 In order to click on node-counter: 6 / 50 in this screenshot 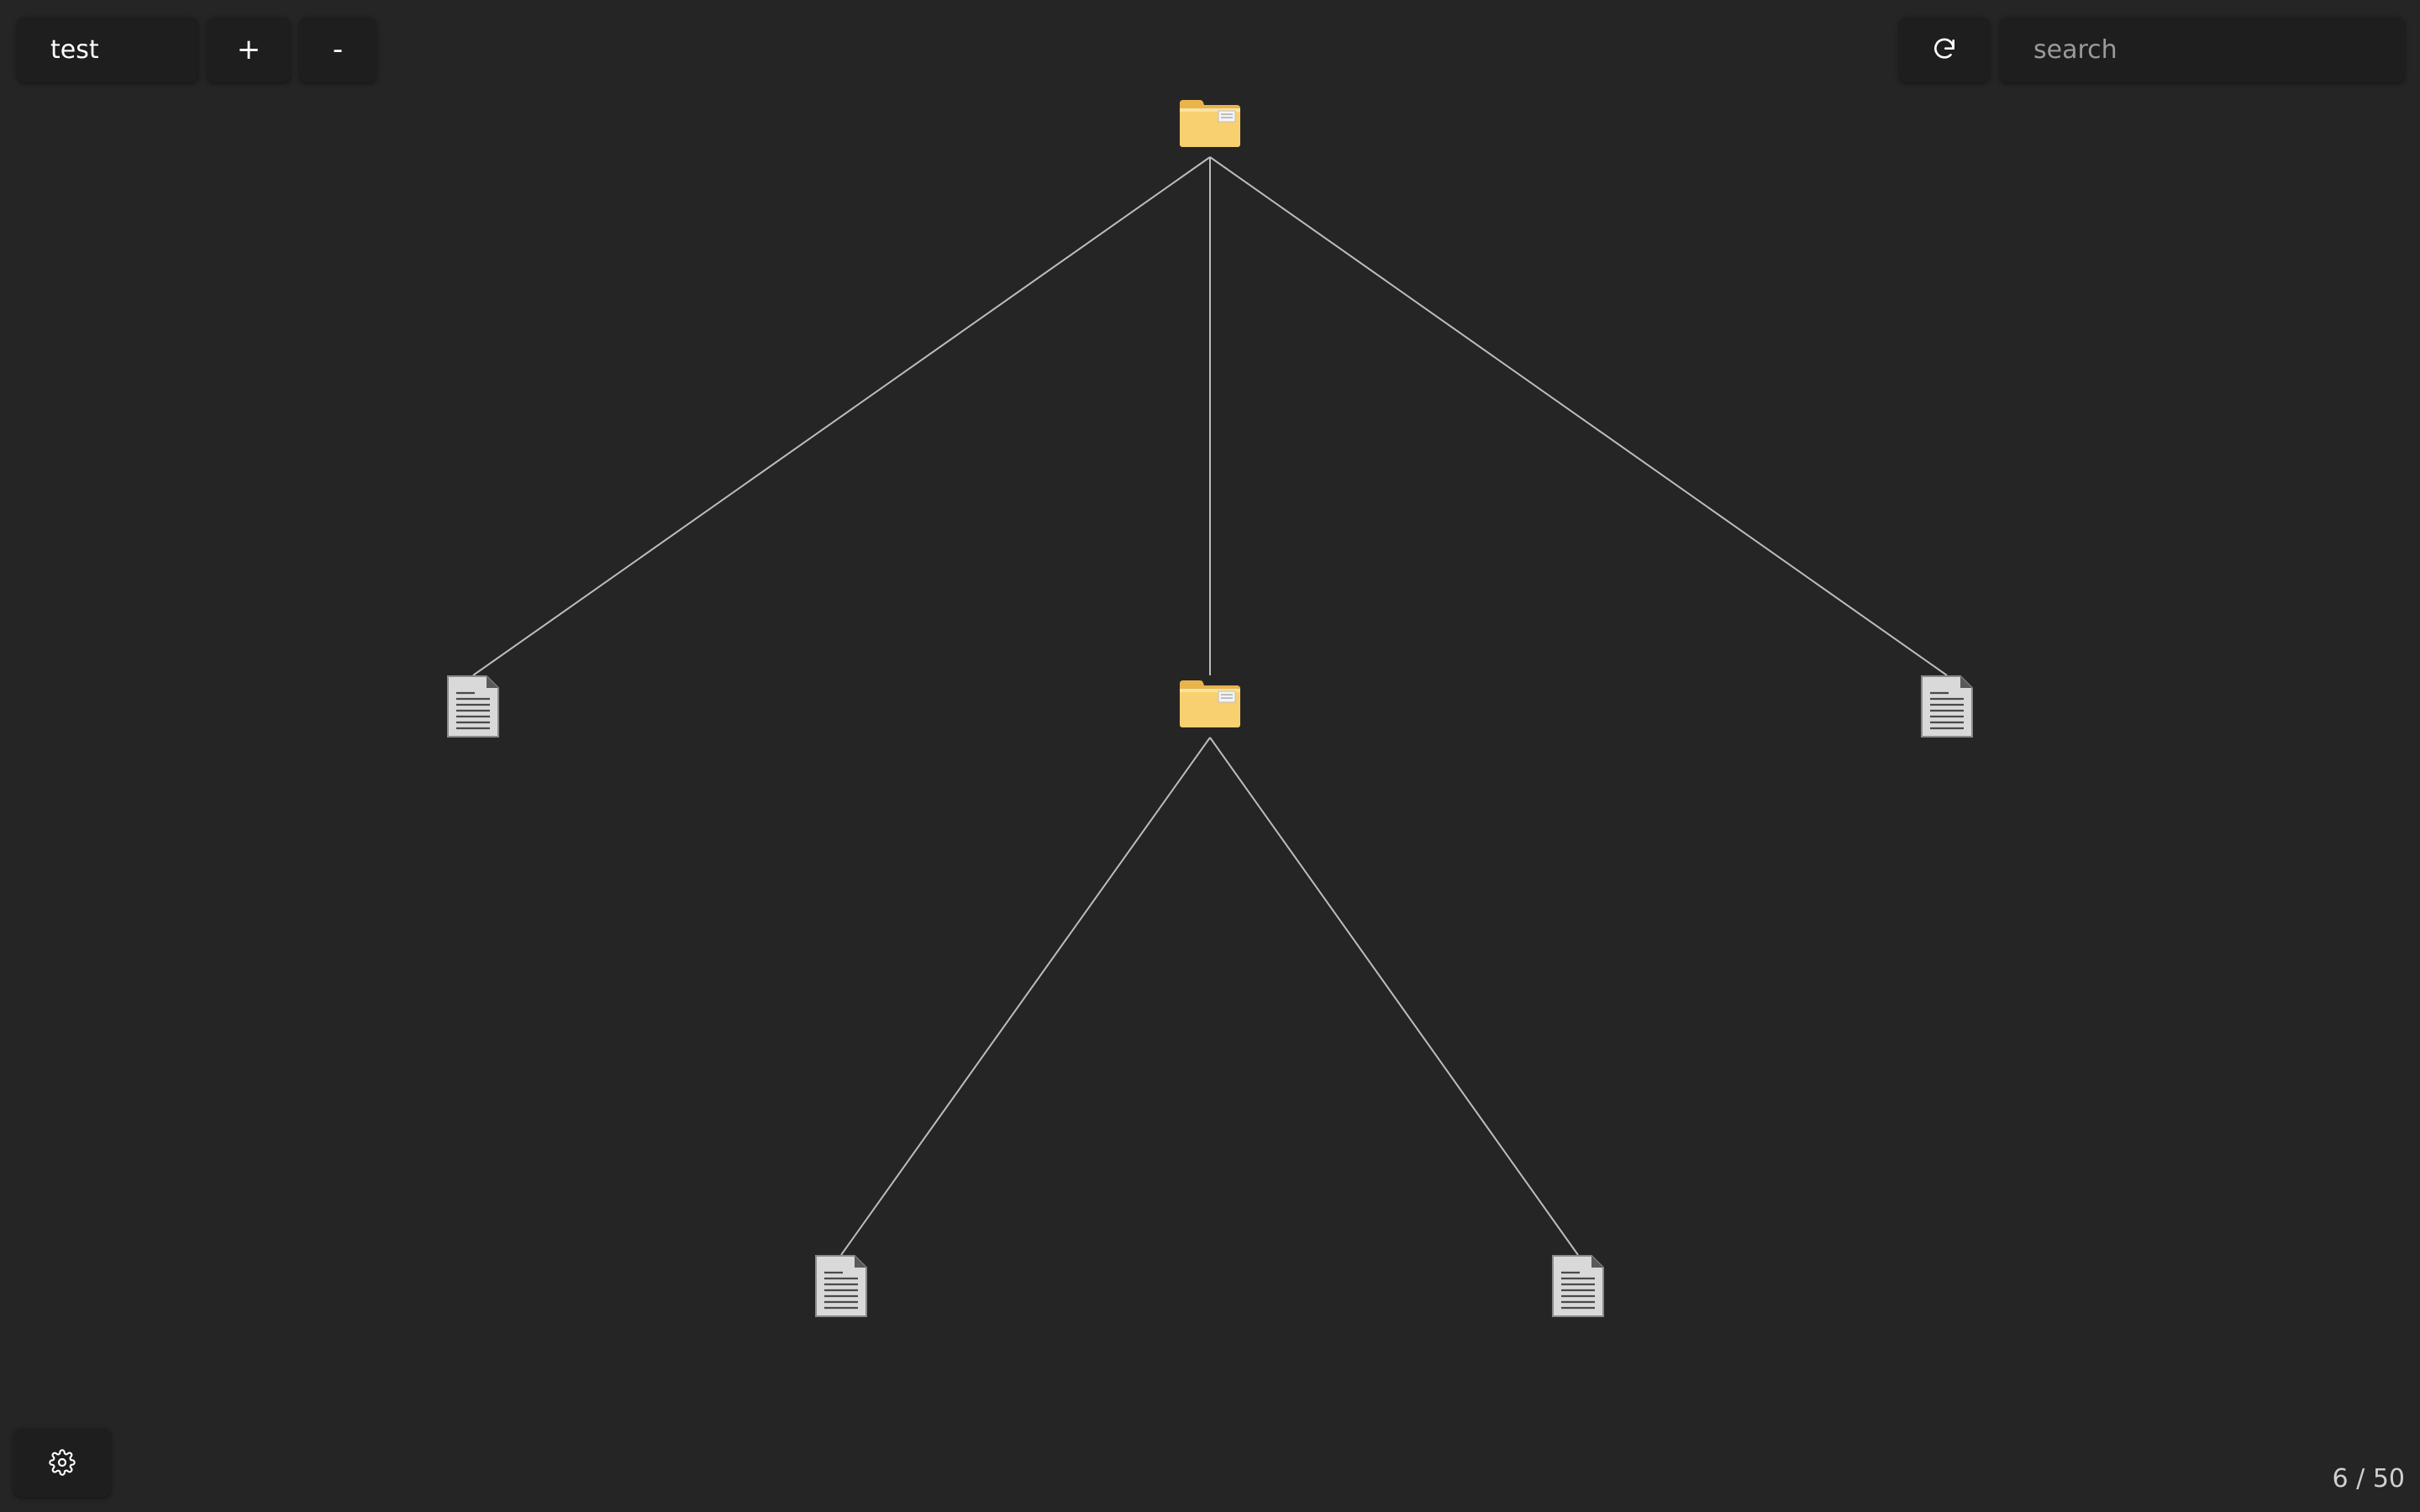, I will do `click(2368, 1479)`.